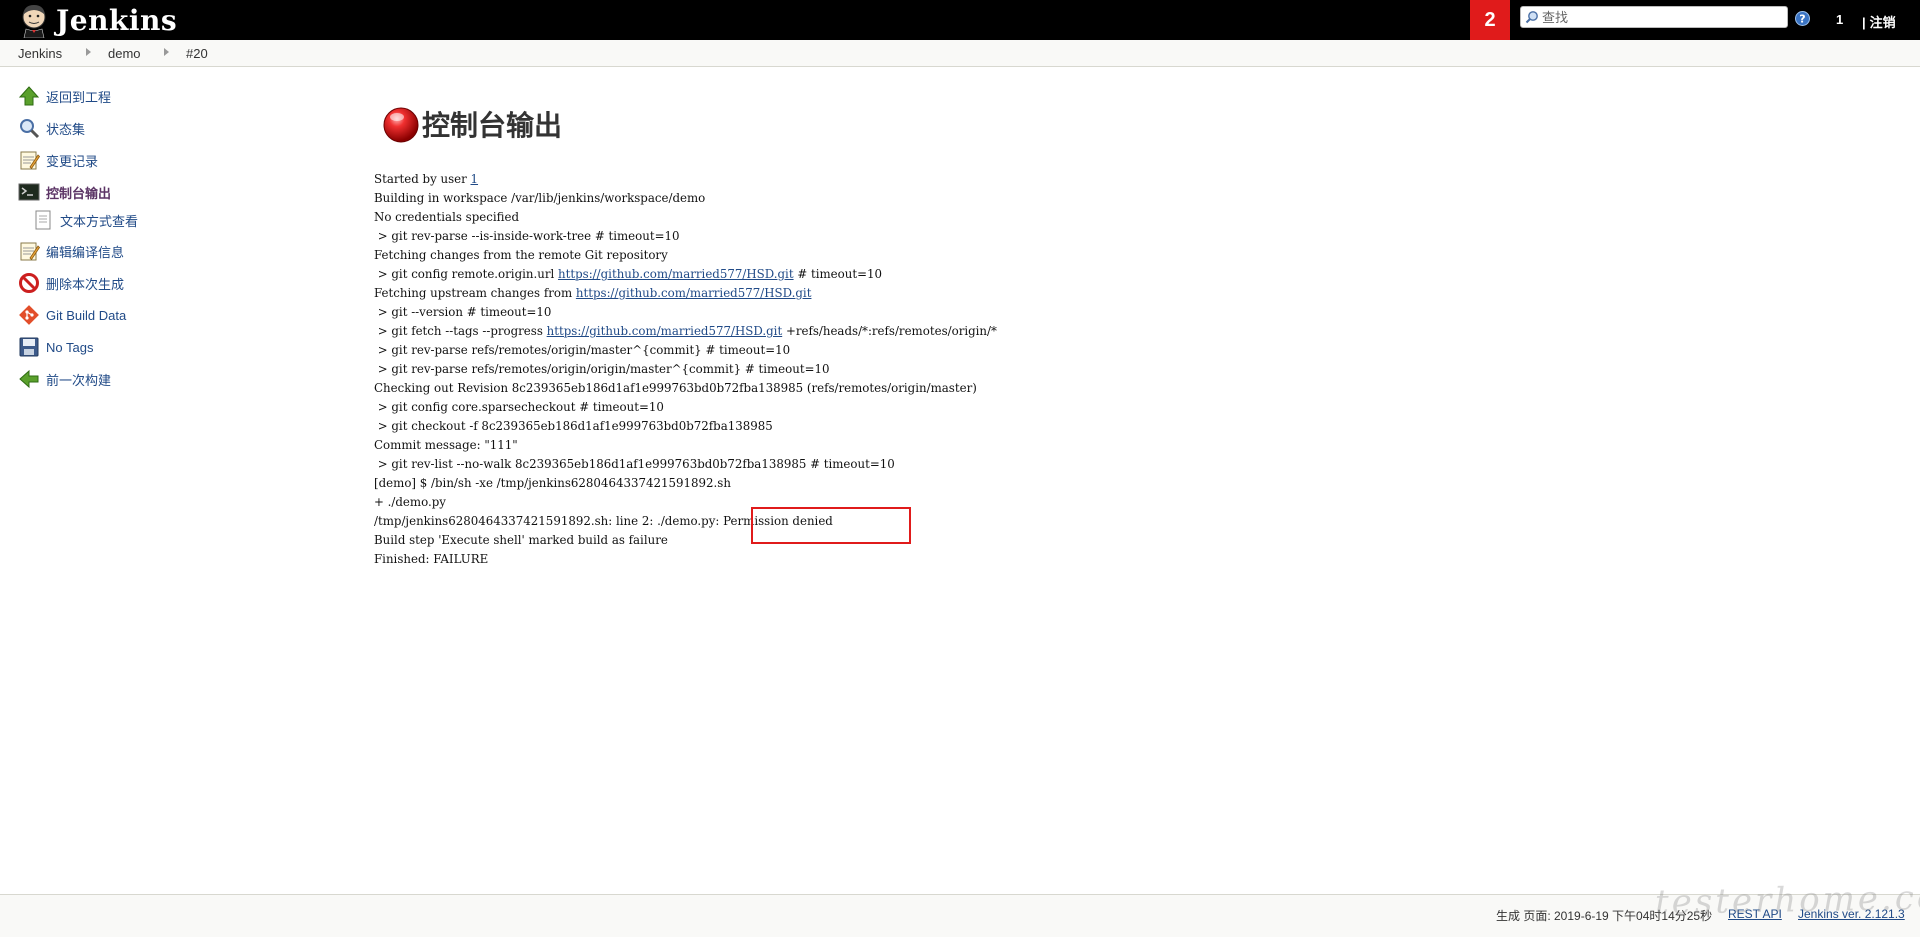 This screenshot has width=1920, height=937. What do you see at coordinates (66, 129) in the screenshot?
I see `sidebar-item-label: 状态集` at bounding box center [66, 129].